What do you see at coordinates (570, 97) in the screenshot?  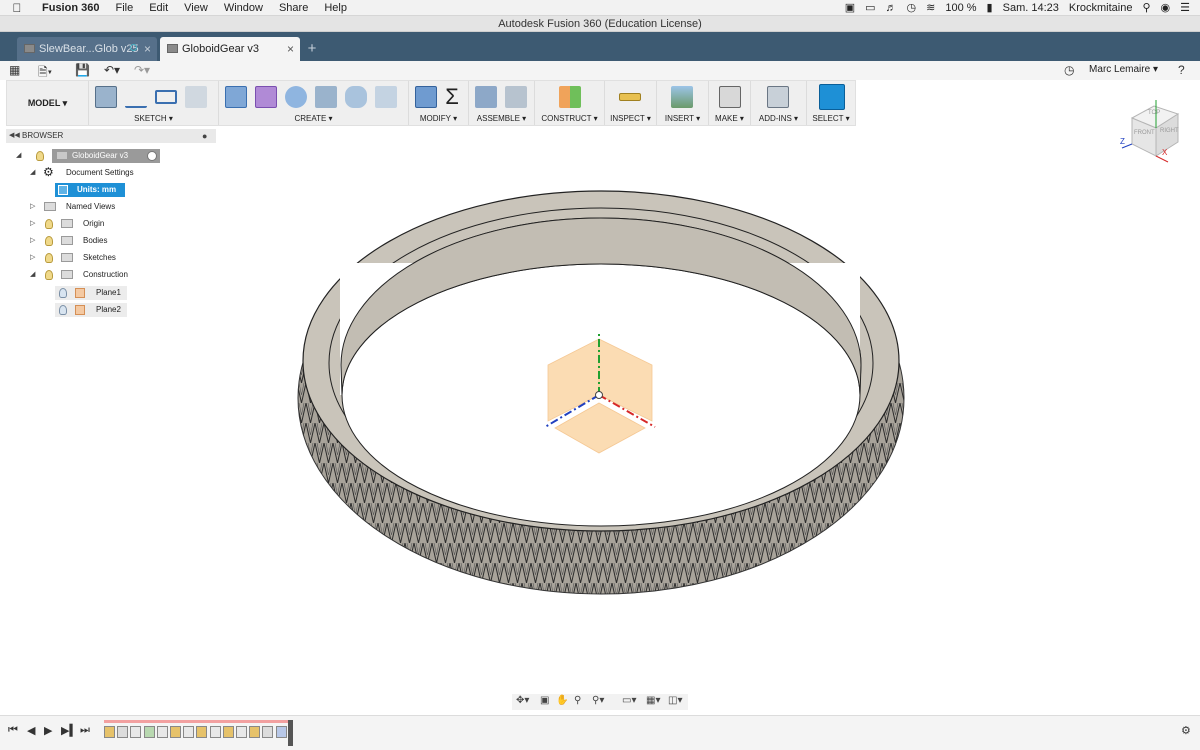 I see `offset-plane-icon` at bounding box center [570, 97].